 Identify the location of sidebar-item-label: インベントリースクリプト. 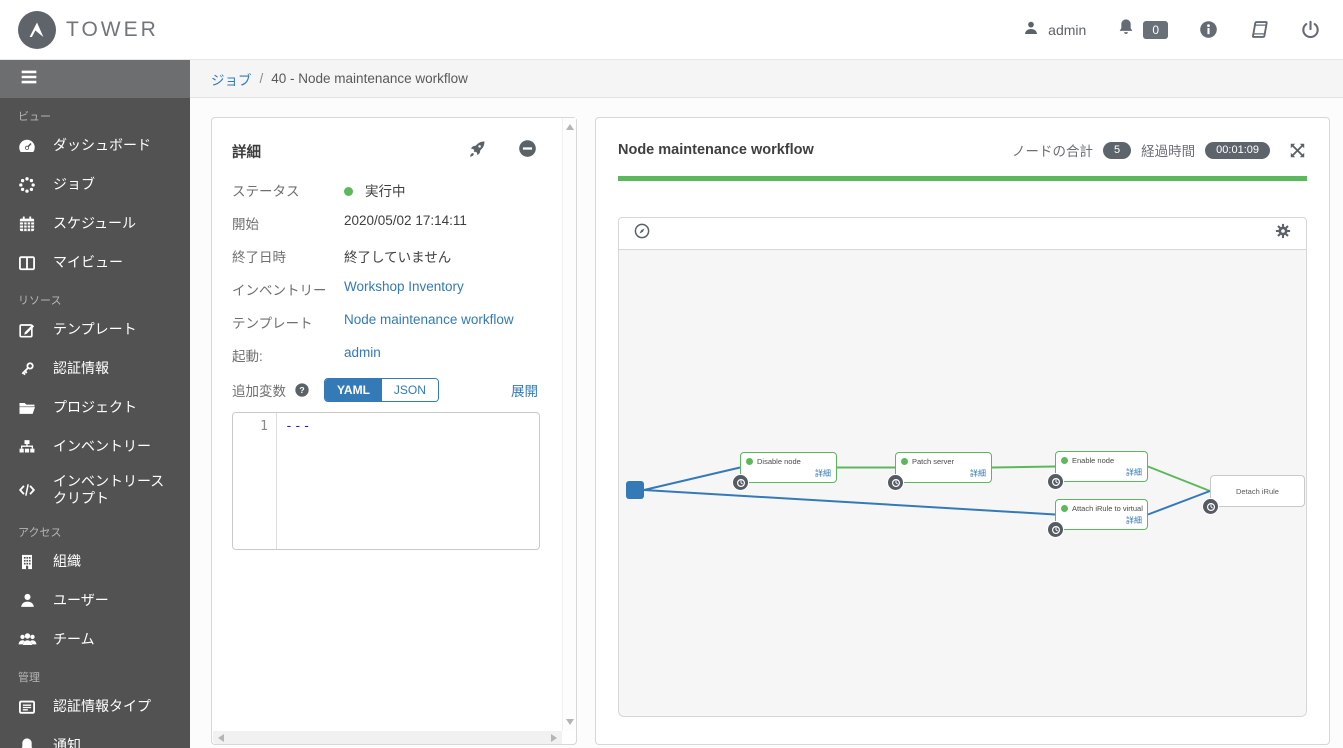
(109, 489).